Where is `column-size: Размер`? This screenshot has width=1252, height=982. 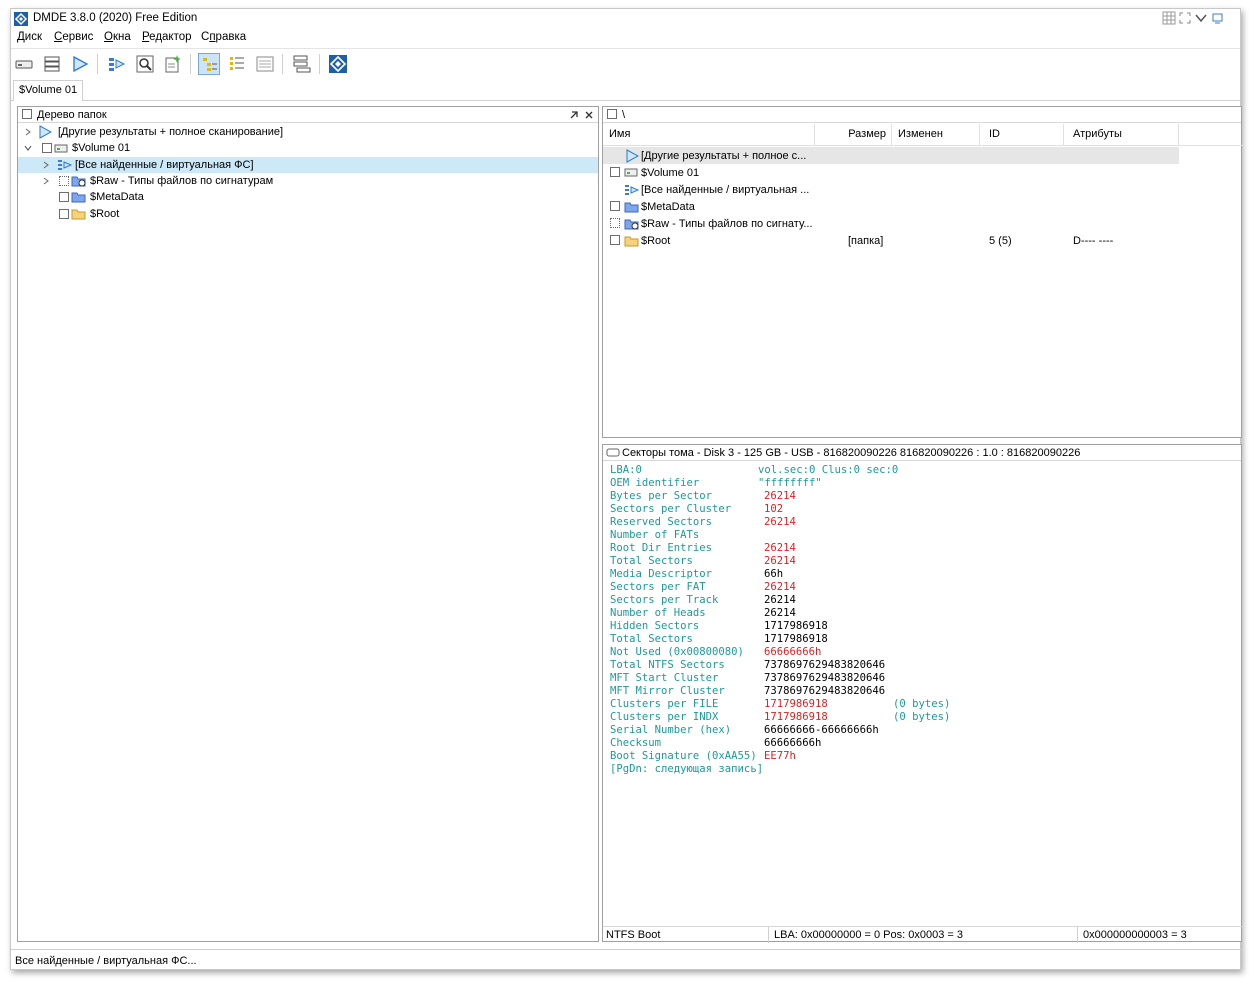
column-size: Размер is located at coordinates (853, 135).